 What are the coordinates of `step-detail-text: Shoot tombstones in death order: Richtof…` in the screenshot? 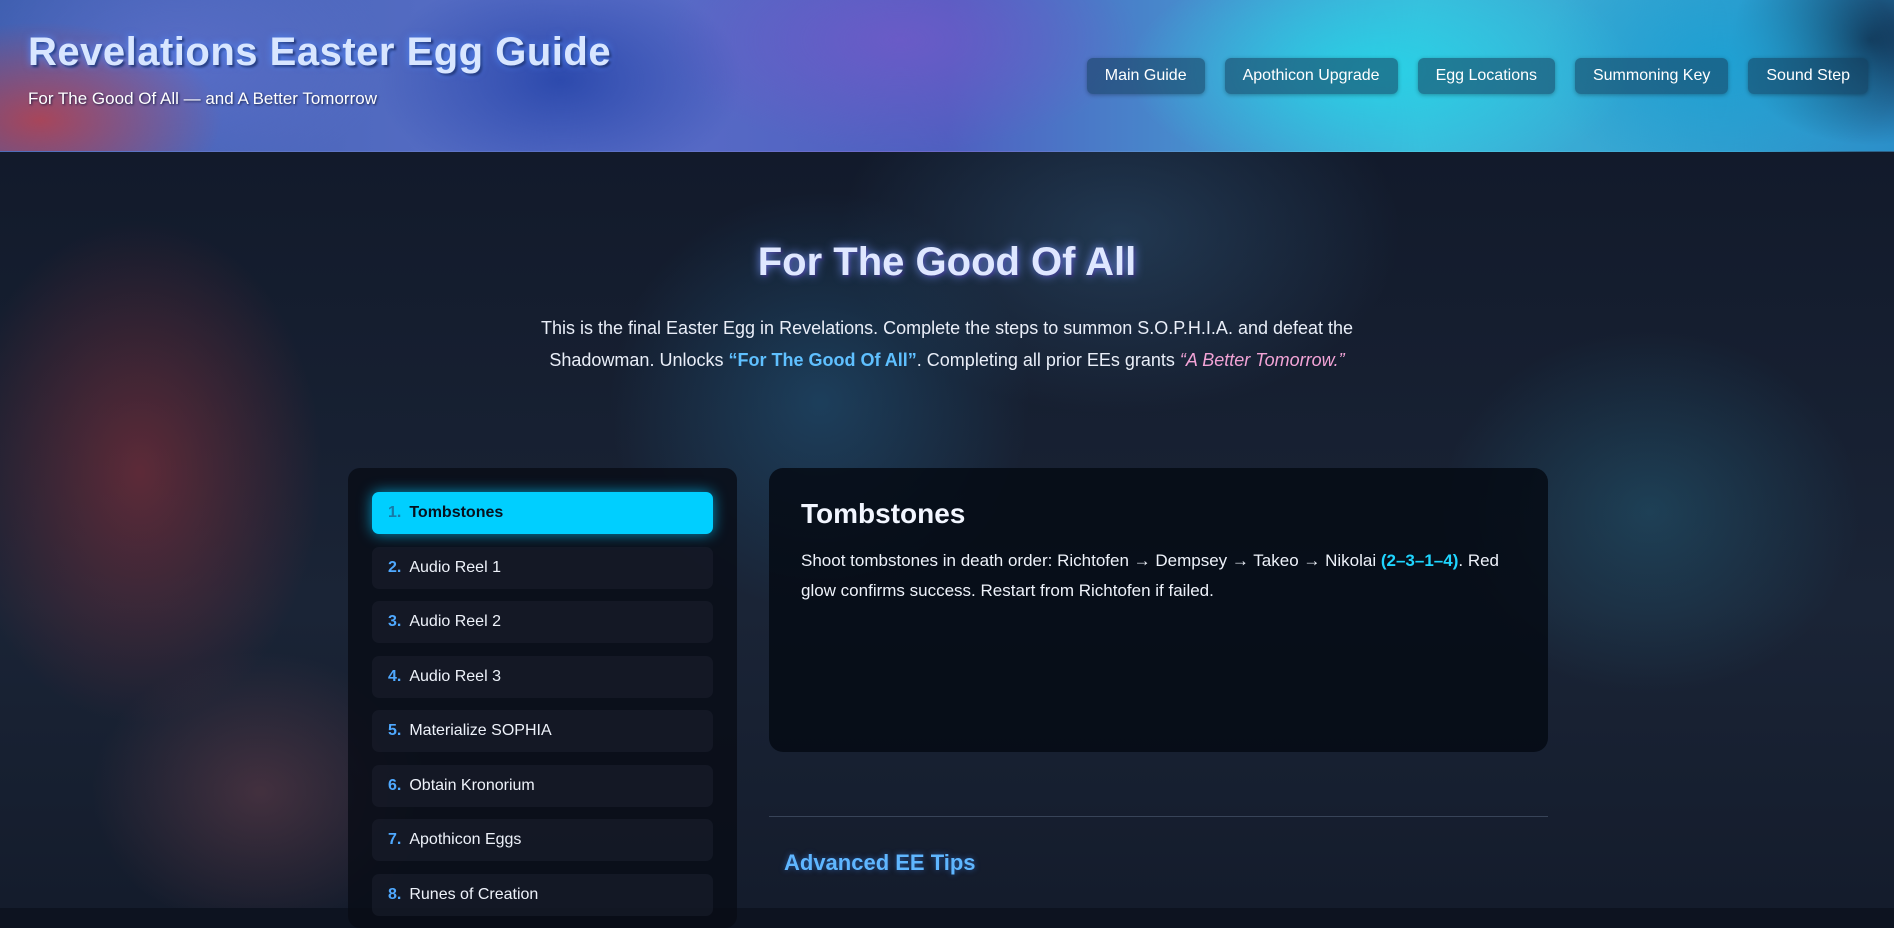 It's located at (1161, 576).